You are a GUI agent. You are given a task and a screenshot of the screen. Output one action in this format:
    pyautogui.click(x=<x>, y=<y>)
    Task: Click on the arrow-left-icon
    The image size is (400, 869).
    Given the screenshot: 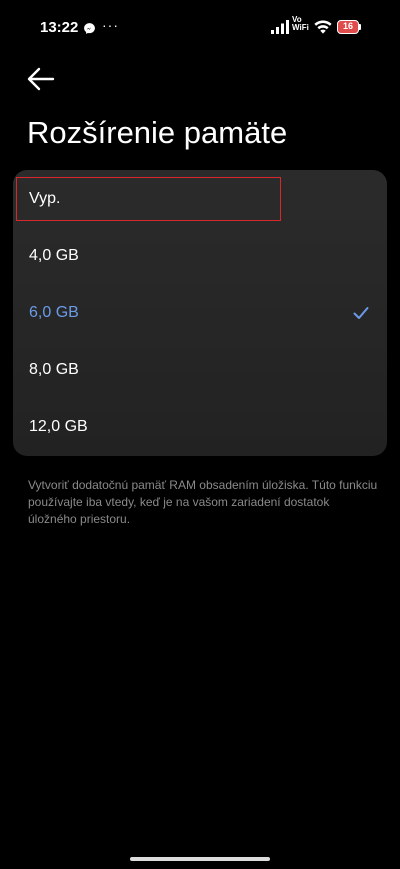 What is the action you would take?
    pyautogui.click(x=41, y=79)
    